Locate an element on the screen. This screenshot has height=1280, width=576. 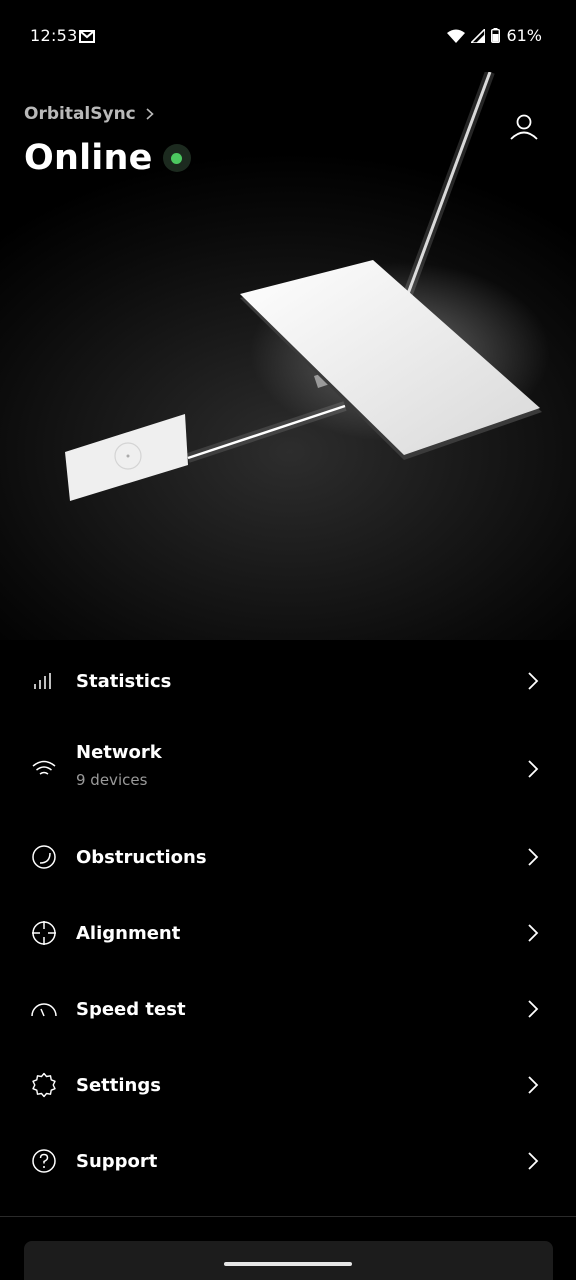
online-indicator is located at coordinates (176, 158).